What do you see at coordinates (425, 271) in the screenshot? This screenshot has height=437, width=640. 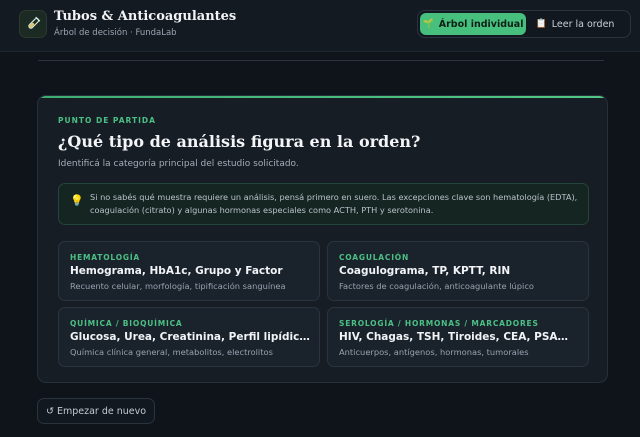 I see `option-title: Coagulograma, TP, KPTT, RIN` at bounding box center [425, 271].